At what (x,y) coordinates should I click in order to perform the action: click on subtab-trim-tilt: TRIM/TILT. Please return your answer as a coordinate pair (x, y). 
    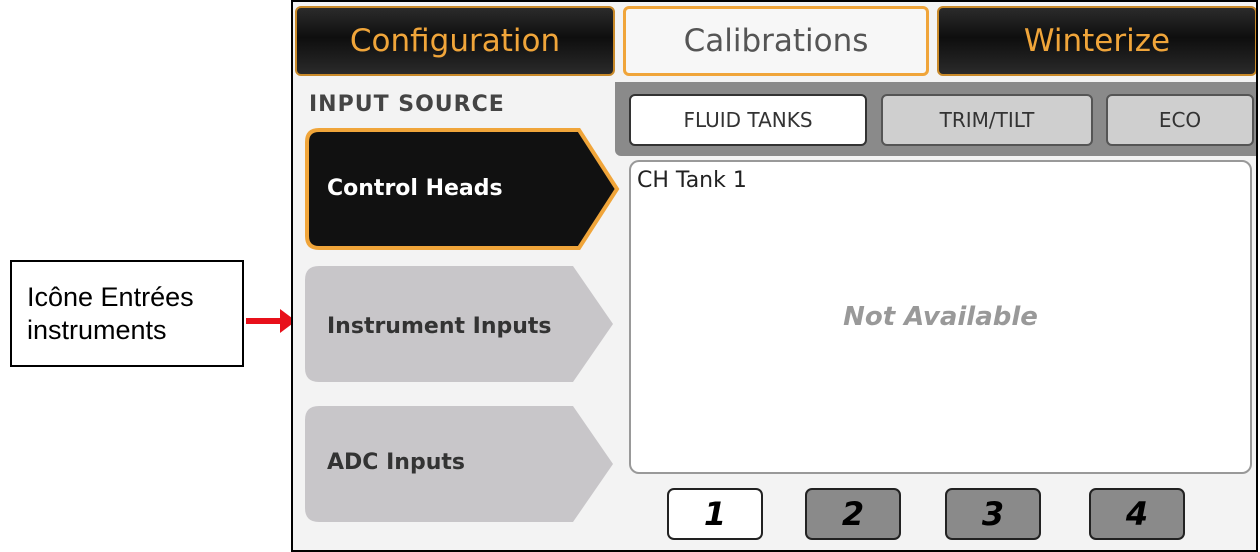
    Looking at the image, I should click on (987, 120).